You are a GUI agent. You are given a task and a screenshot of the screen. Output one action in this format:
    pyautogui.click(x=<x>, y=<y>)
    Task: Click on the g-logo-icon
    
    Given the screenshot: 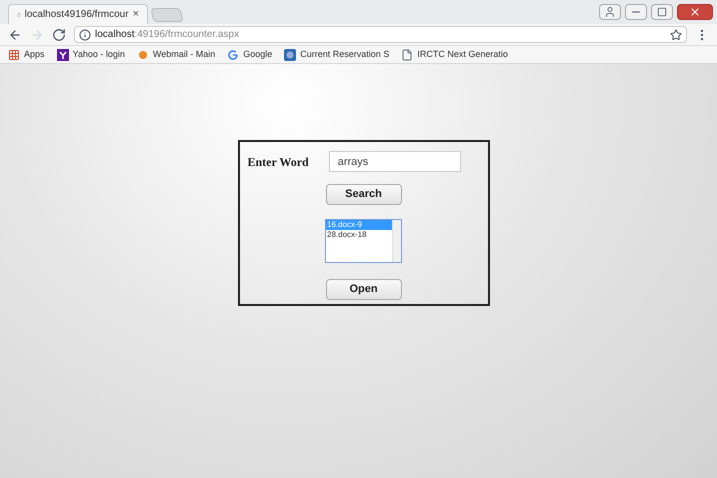 What is the action you would take?
    pyautogui.click(x=233, y=54)
    